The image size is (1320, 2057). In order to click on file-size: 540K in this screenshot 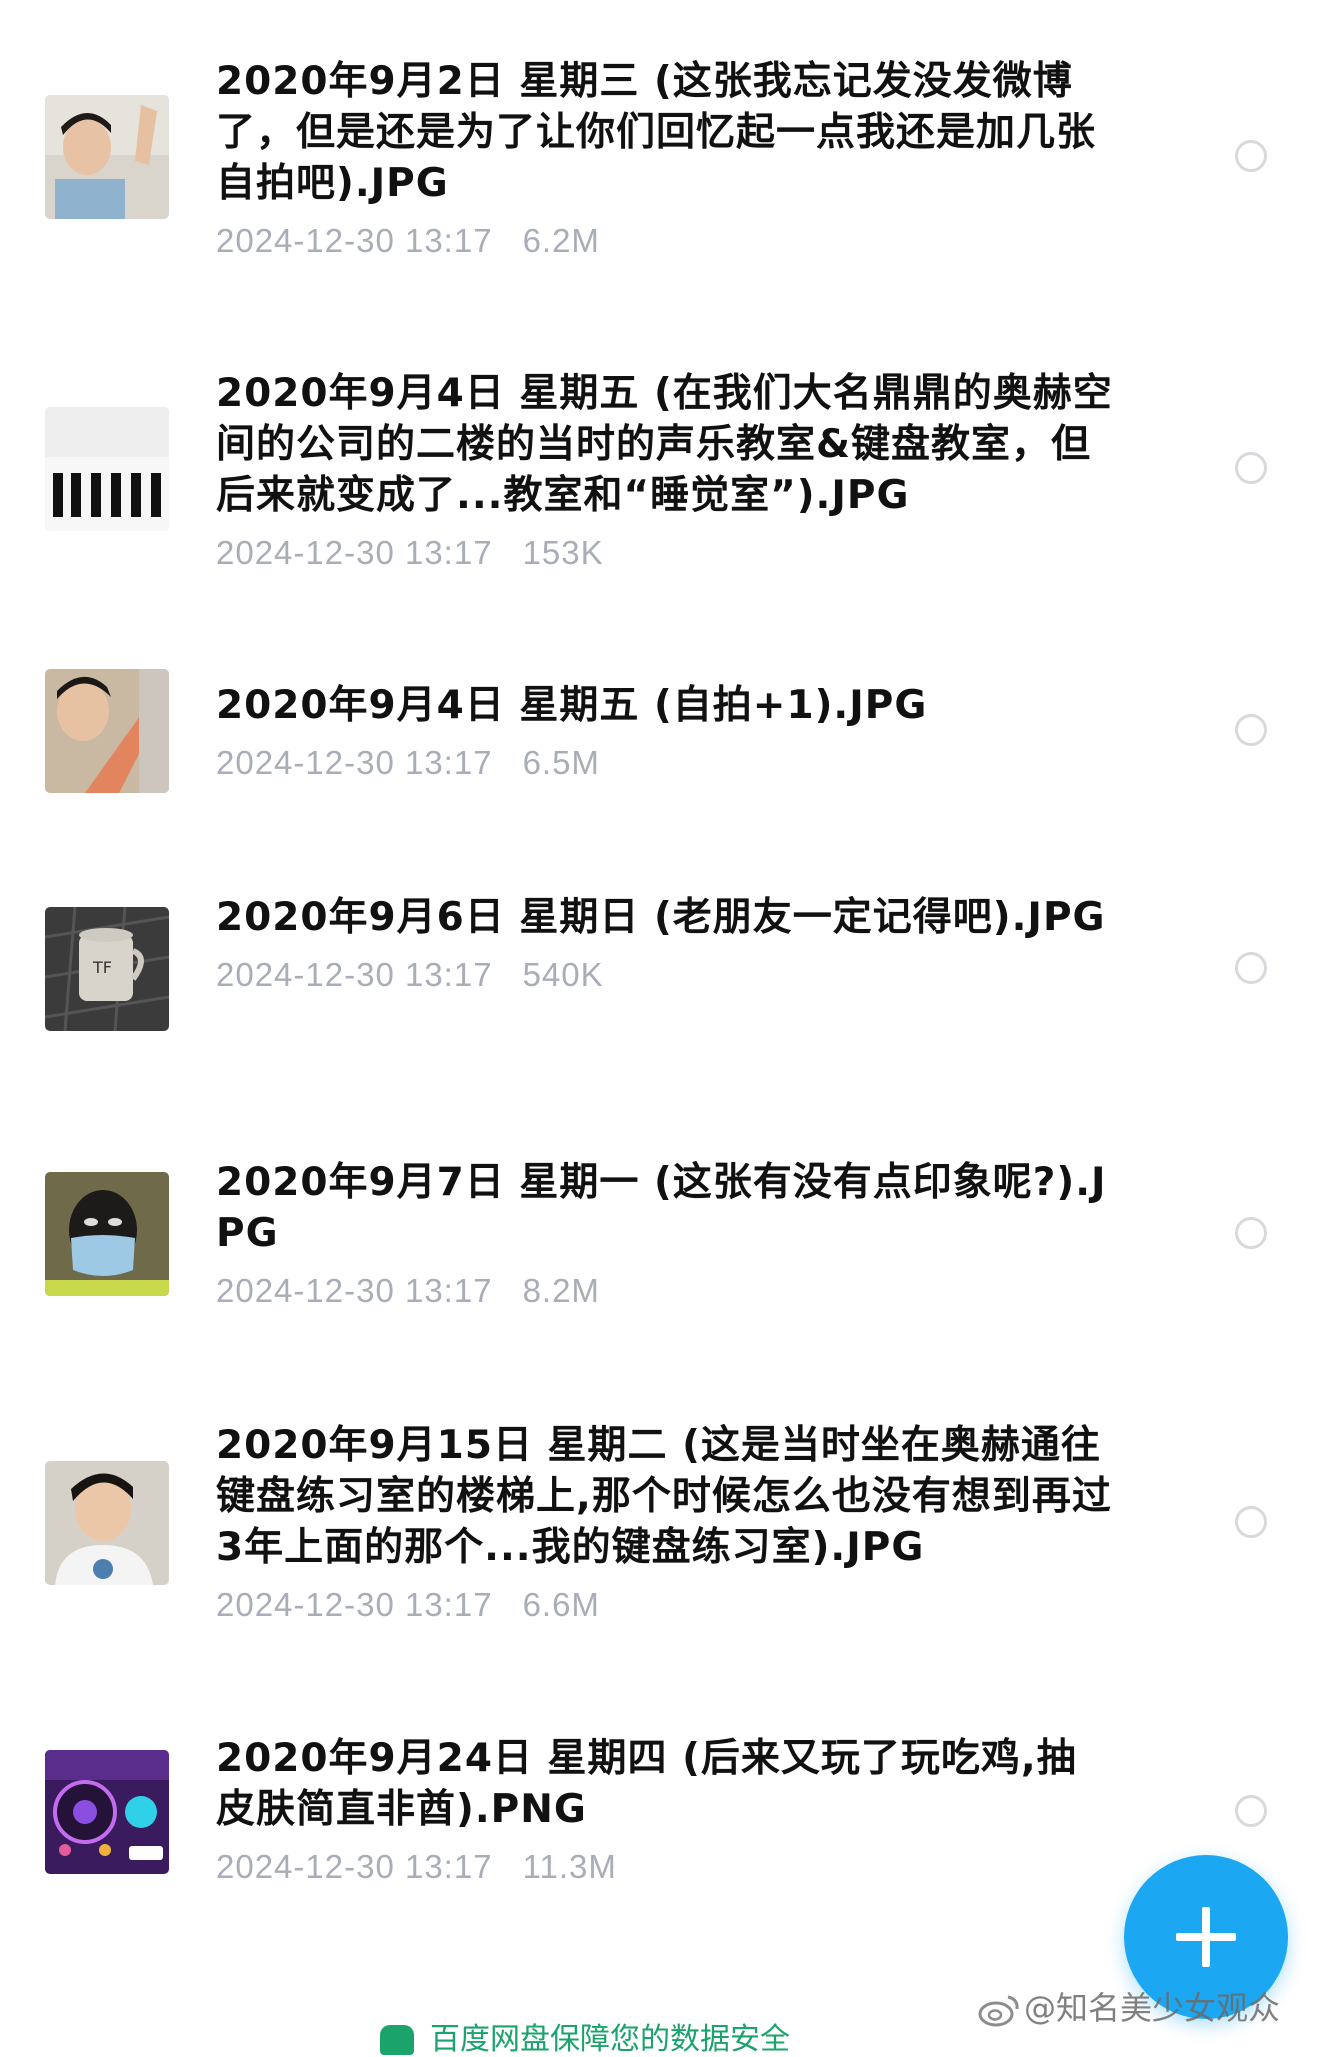, I will do `click(563, 974)`.